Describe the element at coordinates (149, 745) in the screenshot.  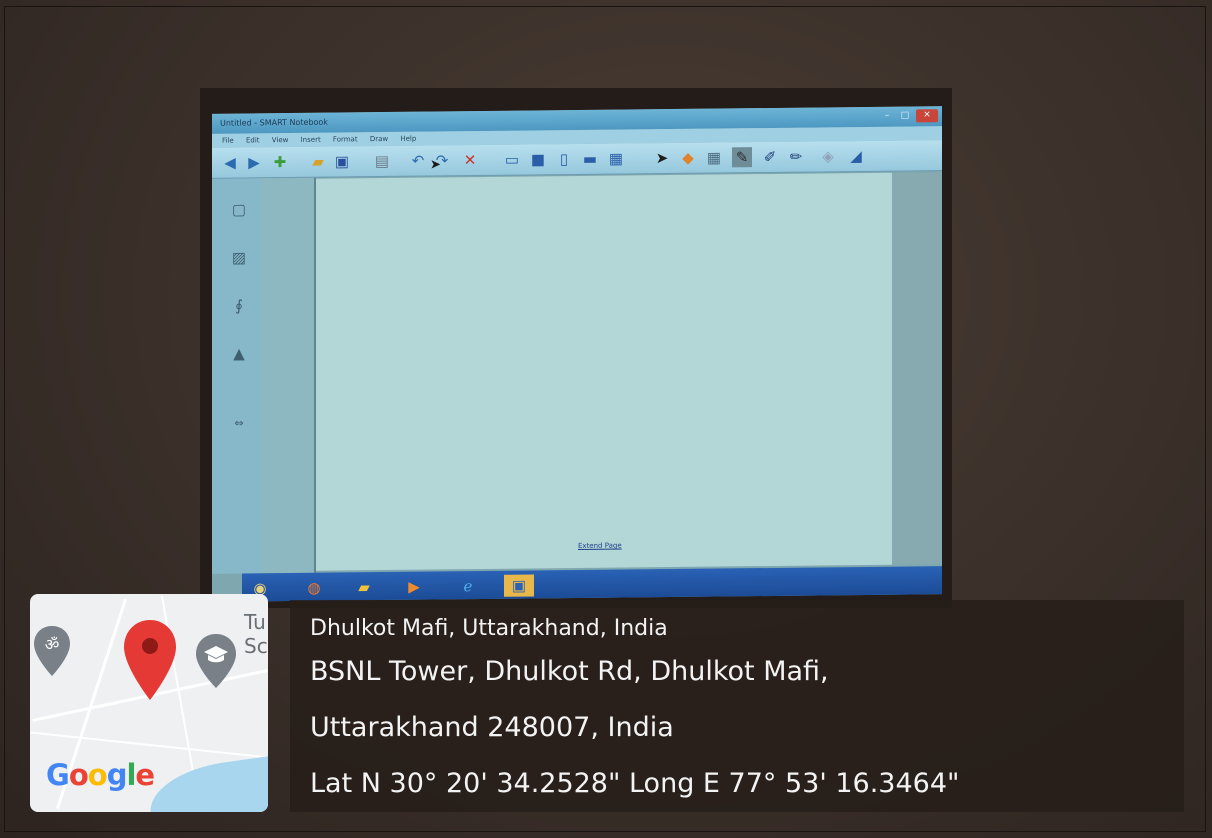
I see `map-road` at that location.